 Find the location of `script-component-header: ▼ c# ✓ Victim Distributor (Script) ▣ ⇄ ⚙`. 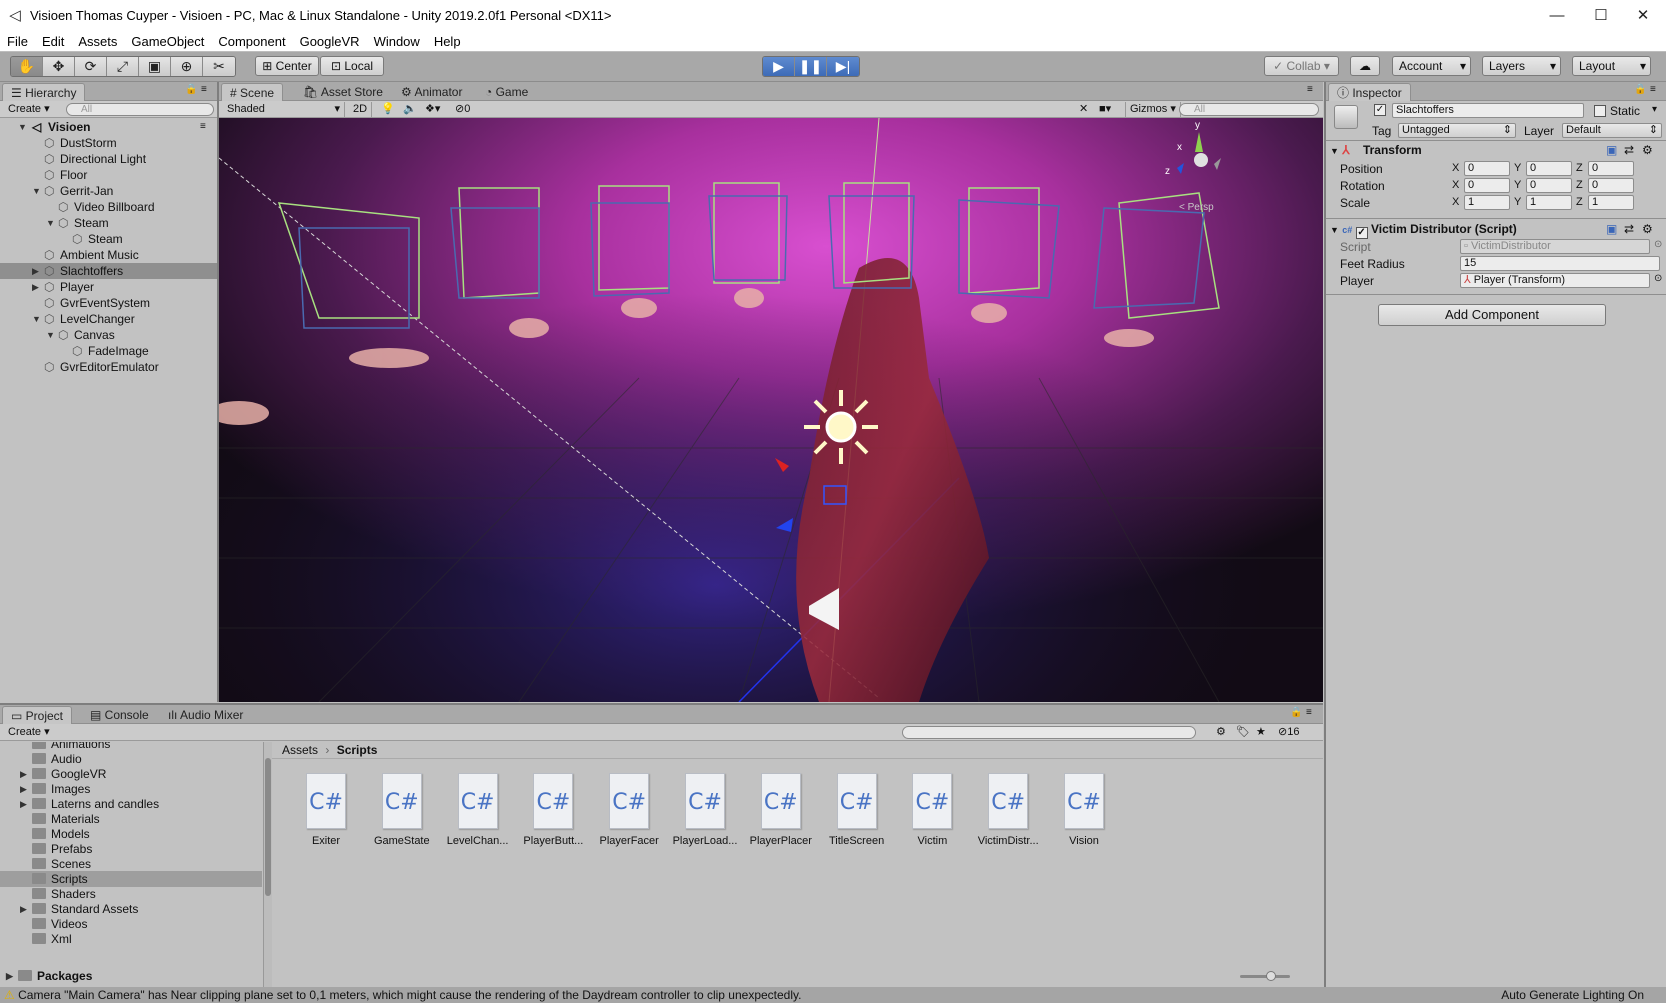

script-component-header: ▼ c# ✓ Victim Distributor (Script) ▣ ⇄ ⚙ is located at coordinates (1496, 230).